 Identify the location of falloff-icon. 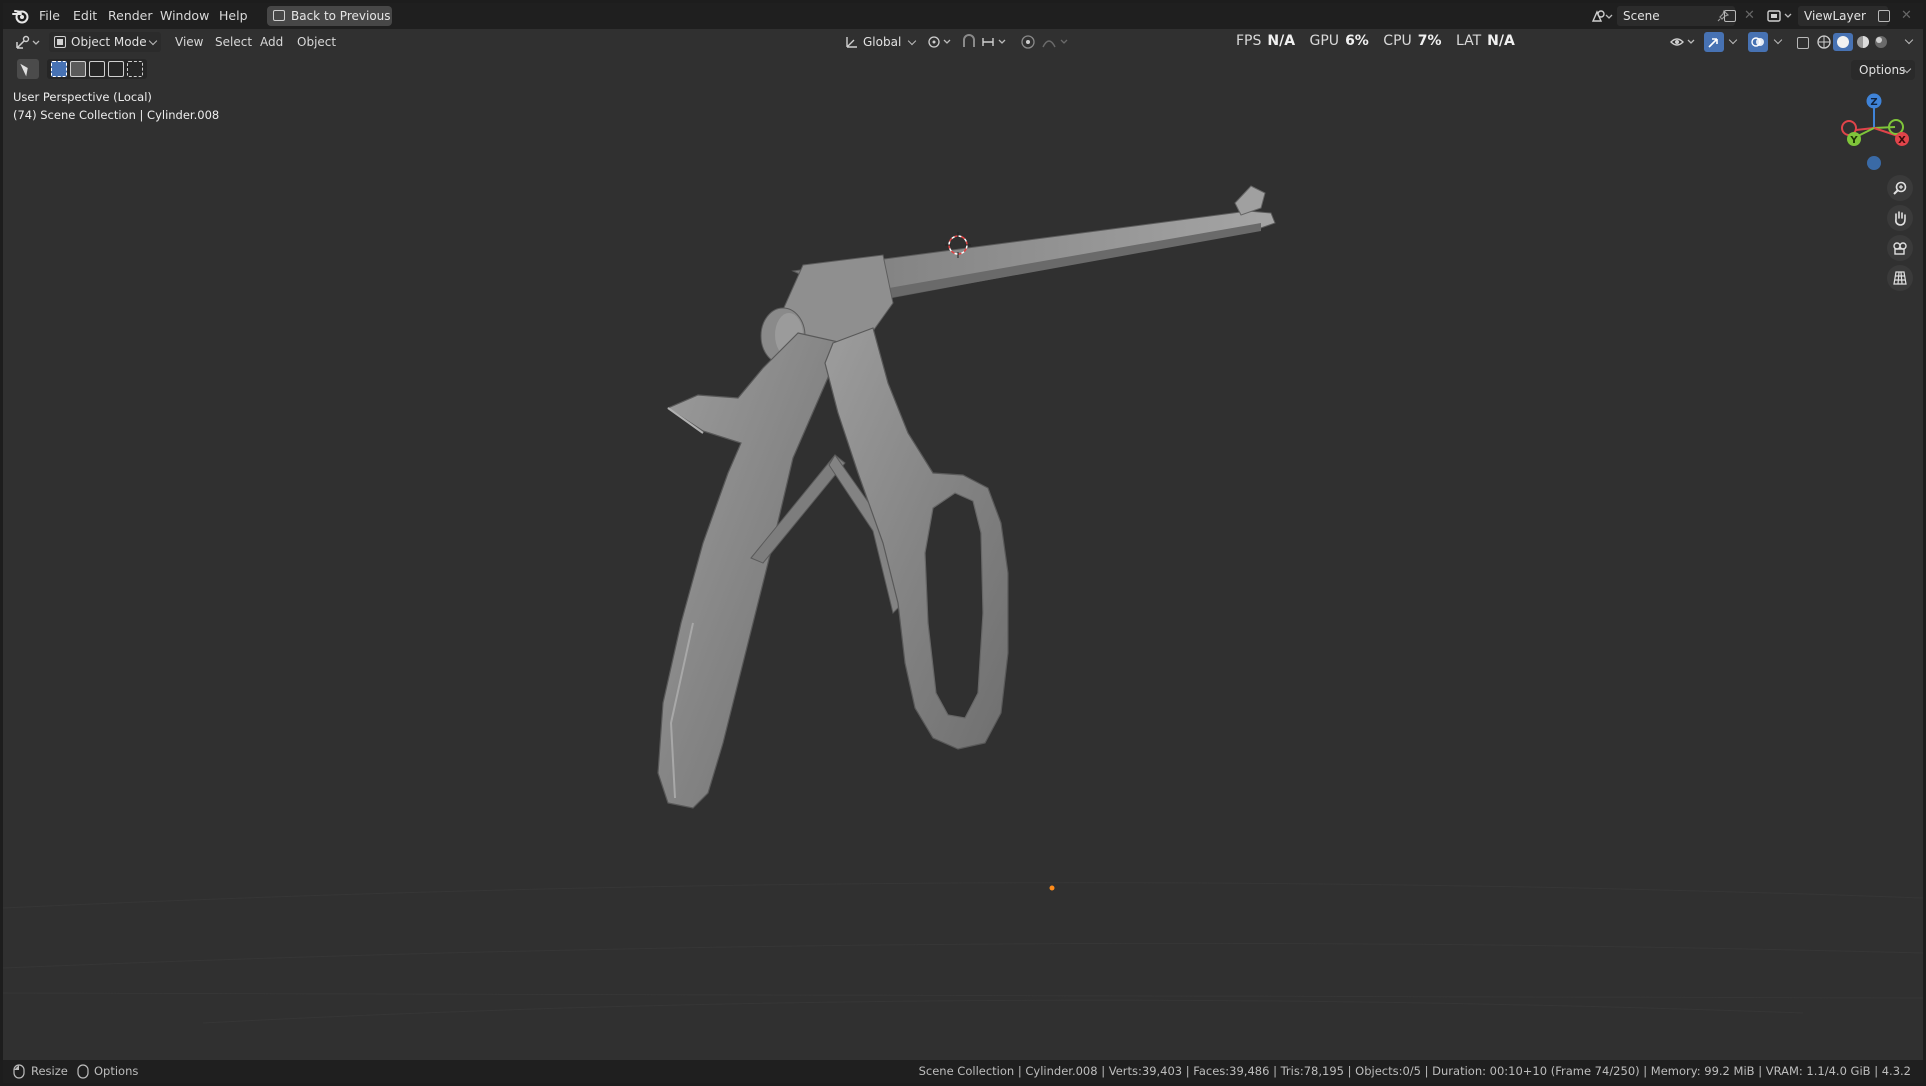
(1056, 42).